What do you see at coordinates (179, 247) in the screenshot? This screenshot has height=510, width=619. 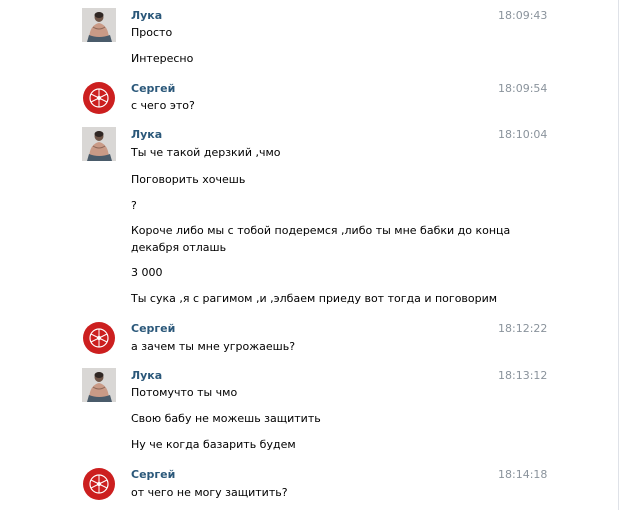 I see `message-text: декабря отлашь` at bounding box center [179, 247].